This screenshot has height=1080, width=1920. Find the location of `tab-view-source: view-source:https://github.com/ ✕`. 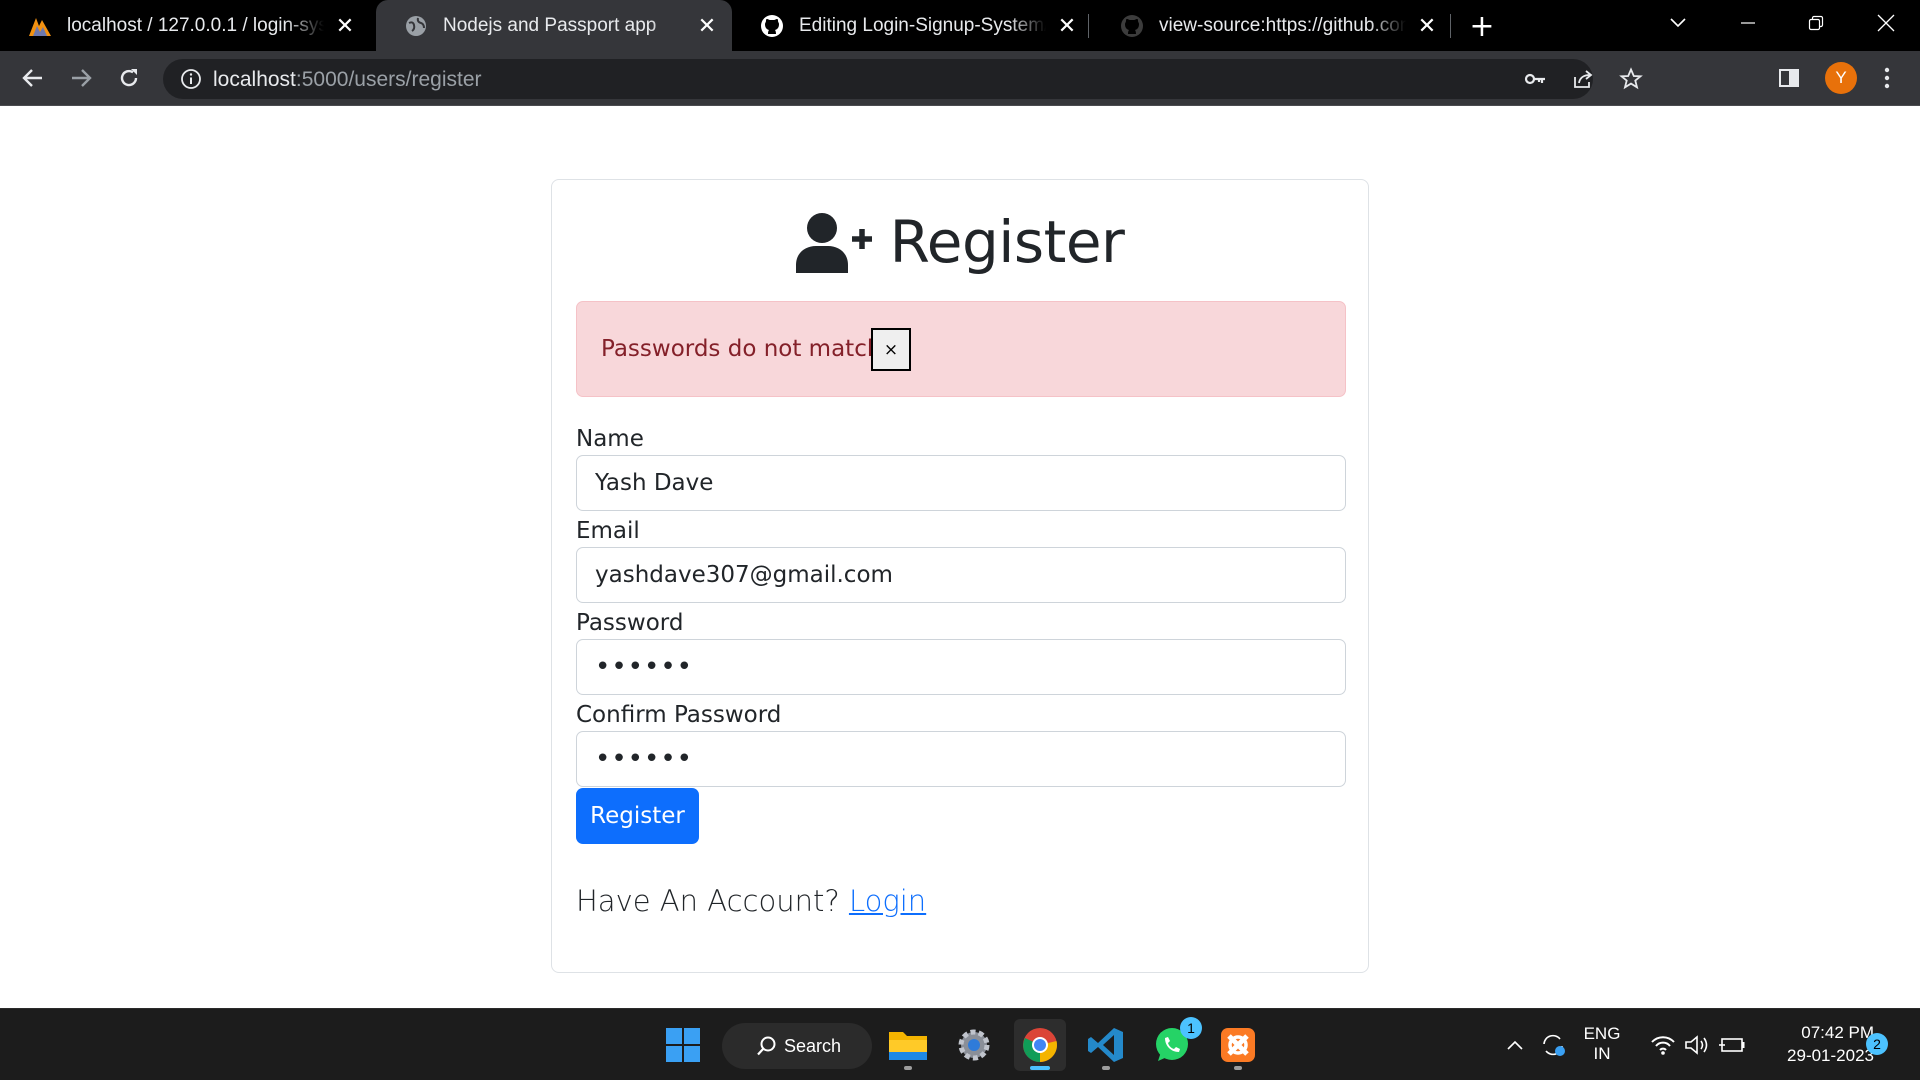

tab-view-source: view-source:https://github.com/ ✕ is located at coordinates (1272, 25).